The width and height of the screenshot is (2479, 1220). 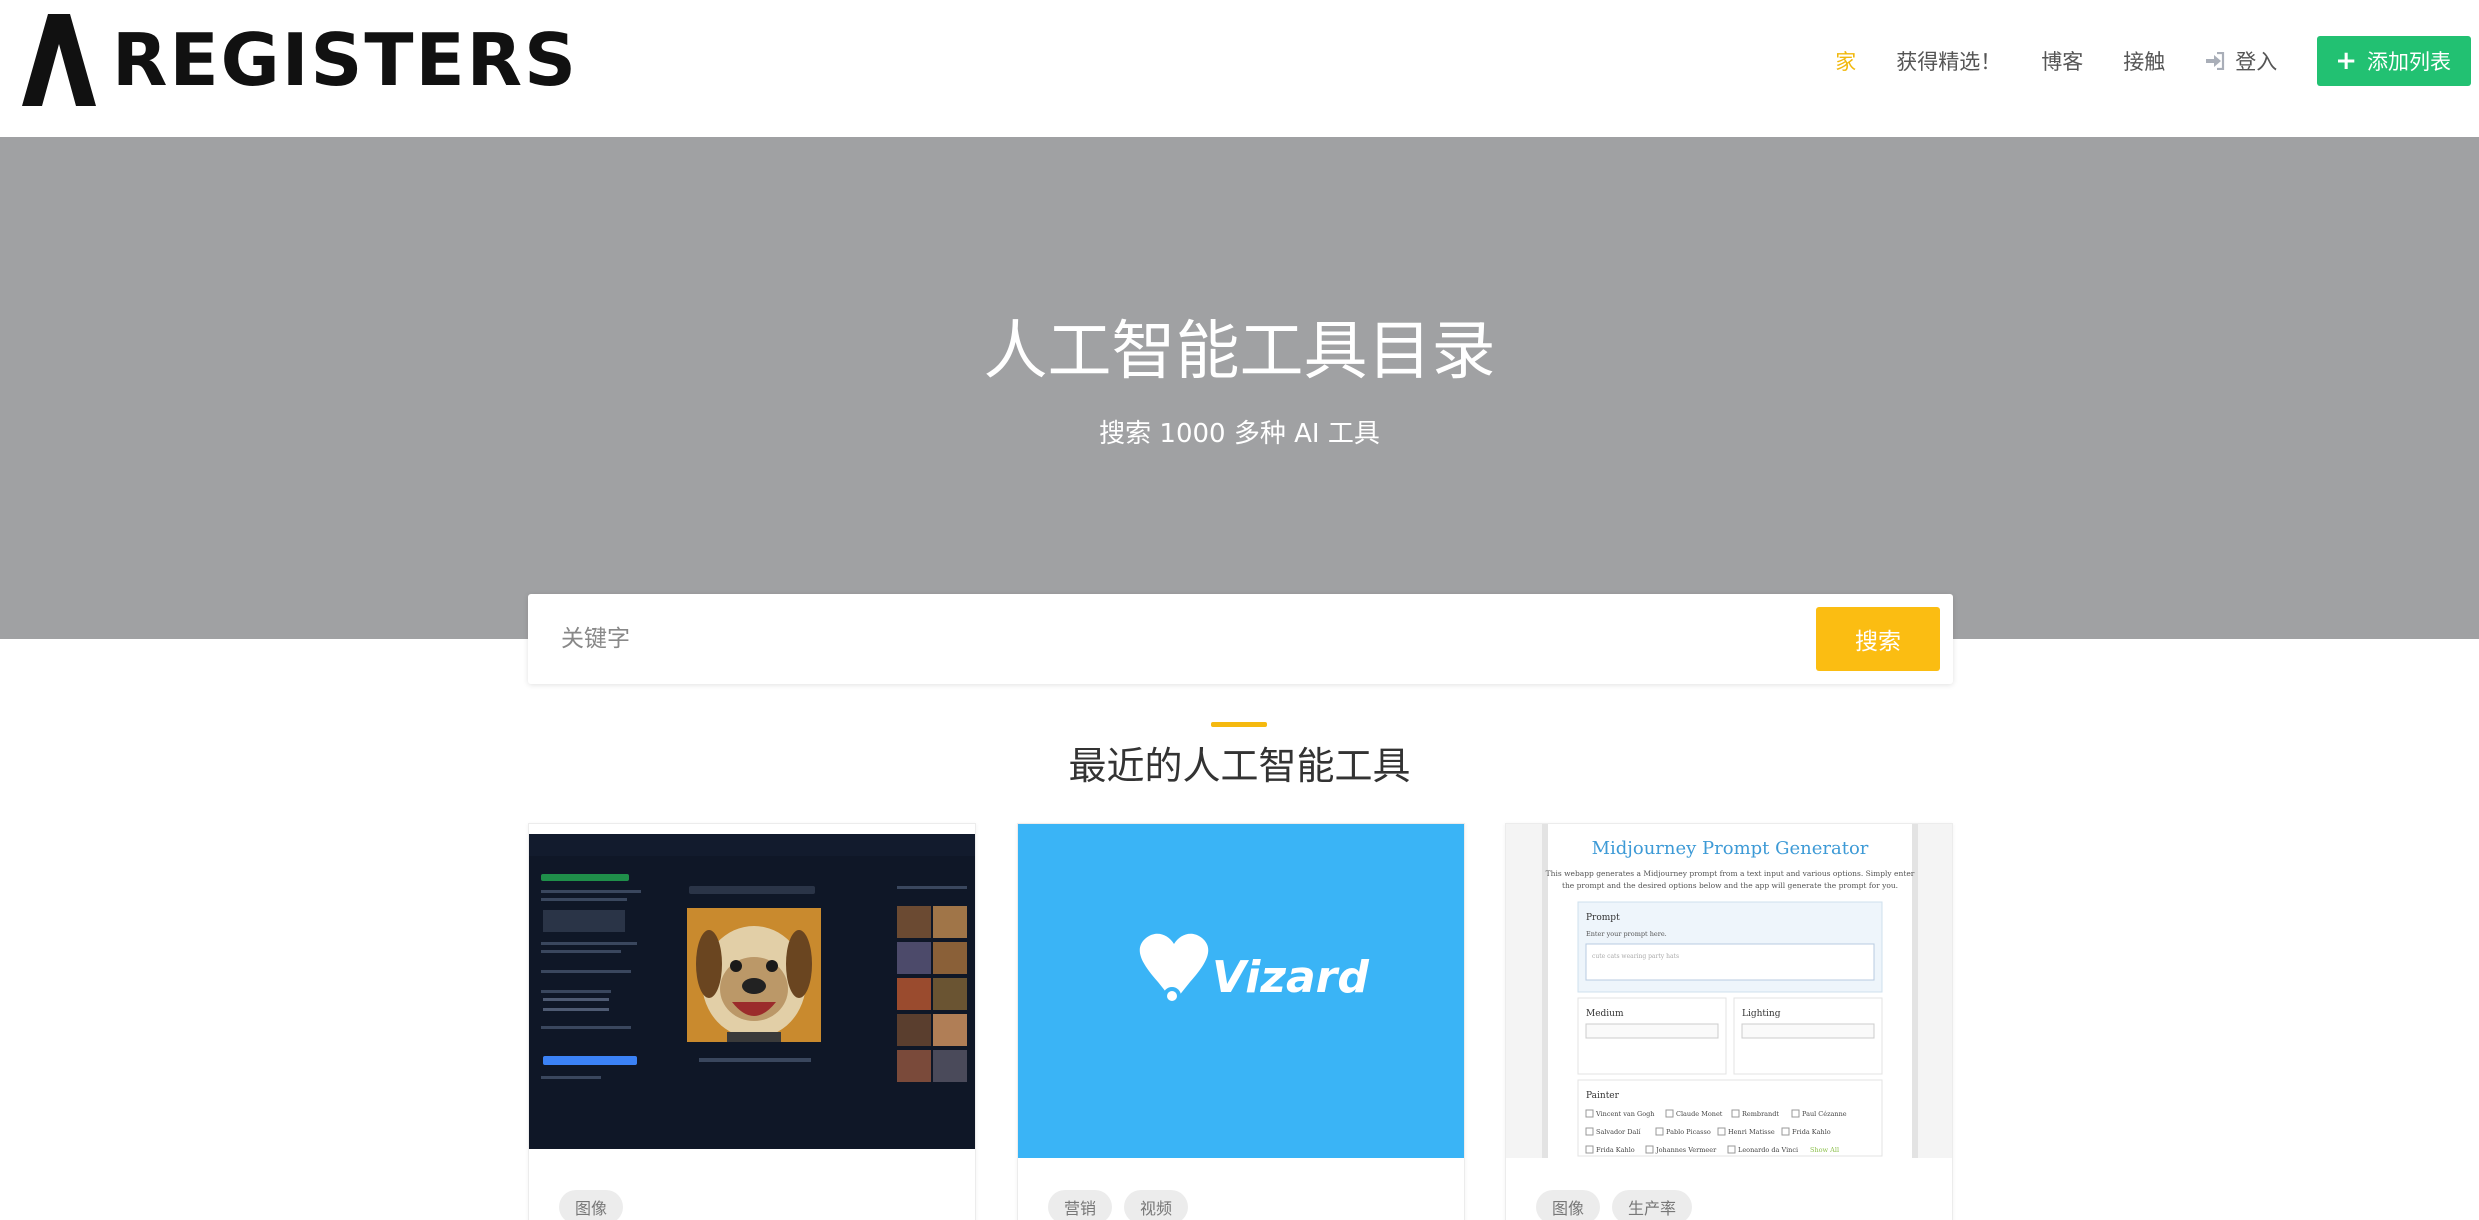 I want to click on svg-text: Rembrandt, so click(x=1760, y=1114).